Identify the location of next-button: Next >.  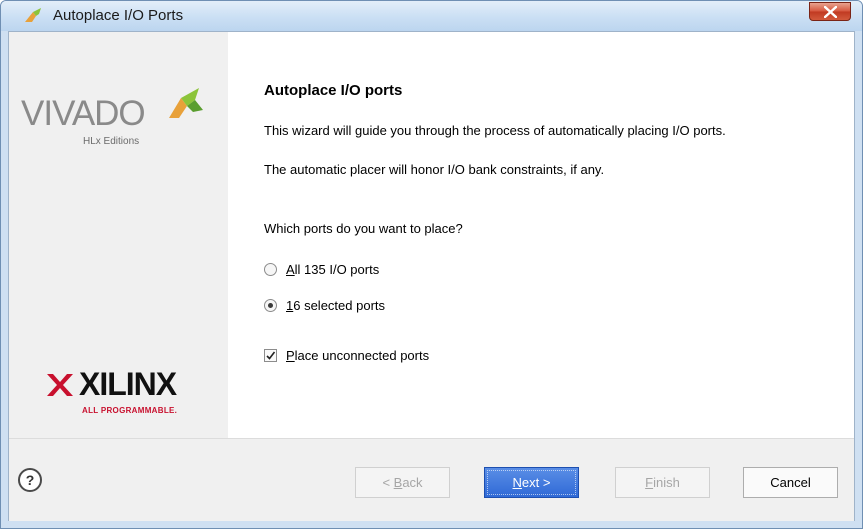
(531, 482).